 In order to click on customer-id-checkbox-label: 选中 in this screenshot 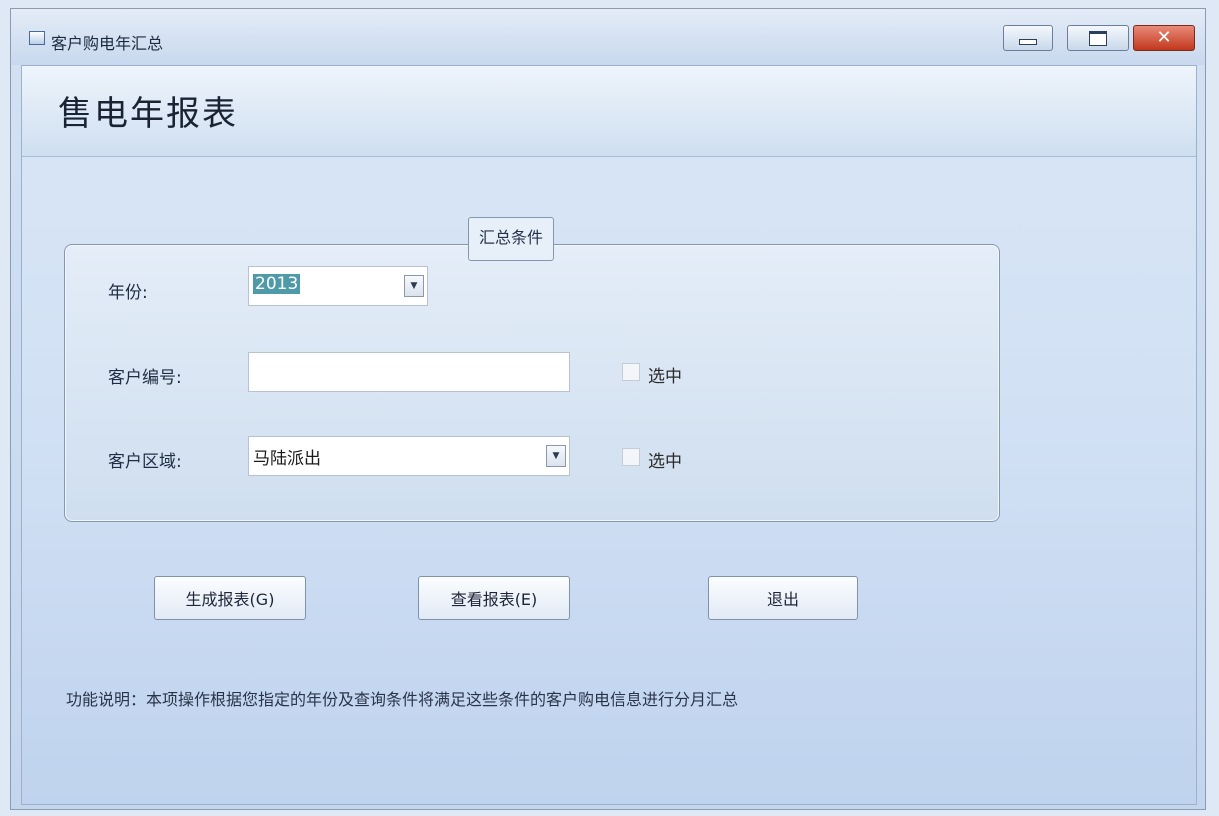, I will do `click(665, 377)`.